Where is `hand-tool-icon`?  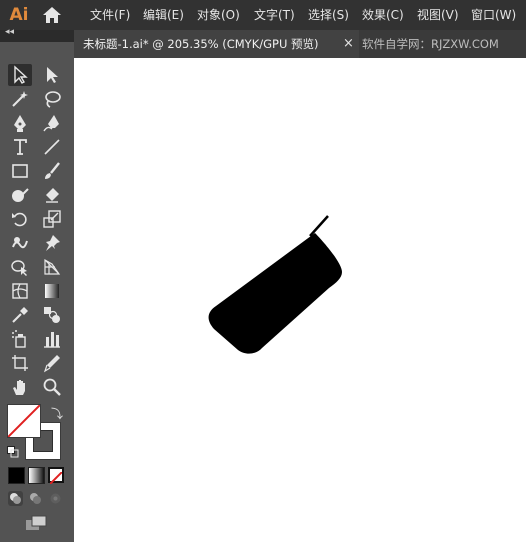
hand-tool-icon is located at coordinates (20, 387).